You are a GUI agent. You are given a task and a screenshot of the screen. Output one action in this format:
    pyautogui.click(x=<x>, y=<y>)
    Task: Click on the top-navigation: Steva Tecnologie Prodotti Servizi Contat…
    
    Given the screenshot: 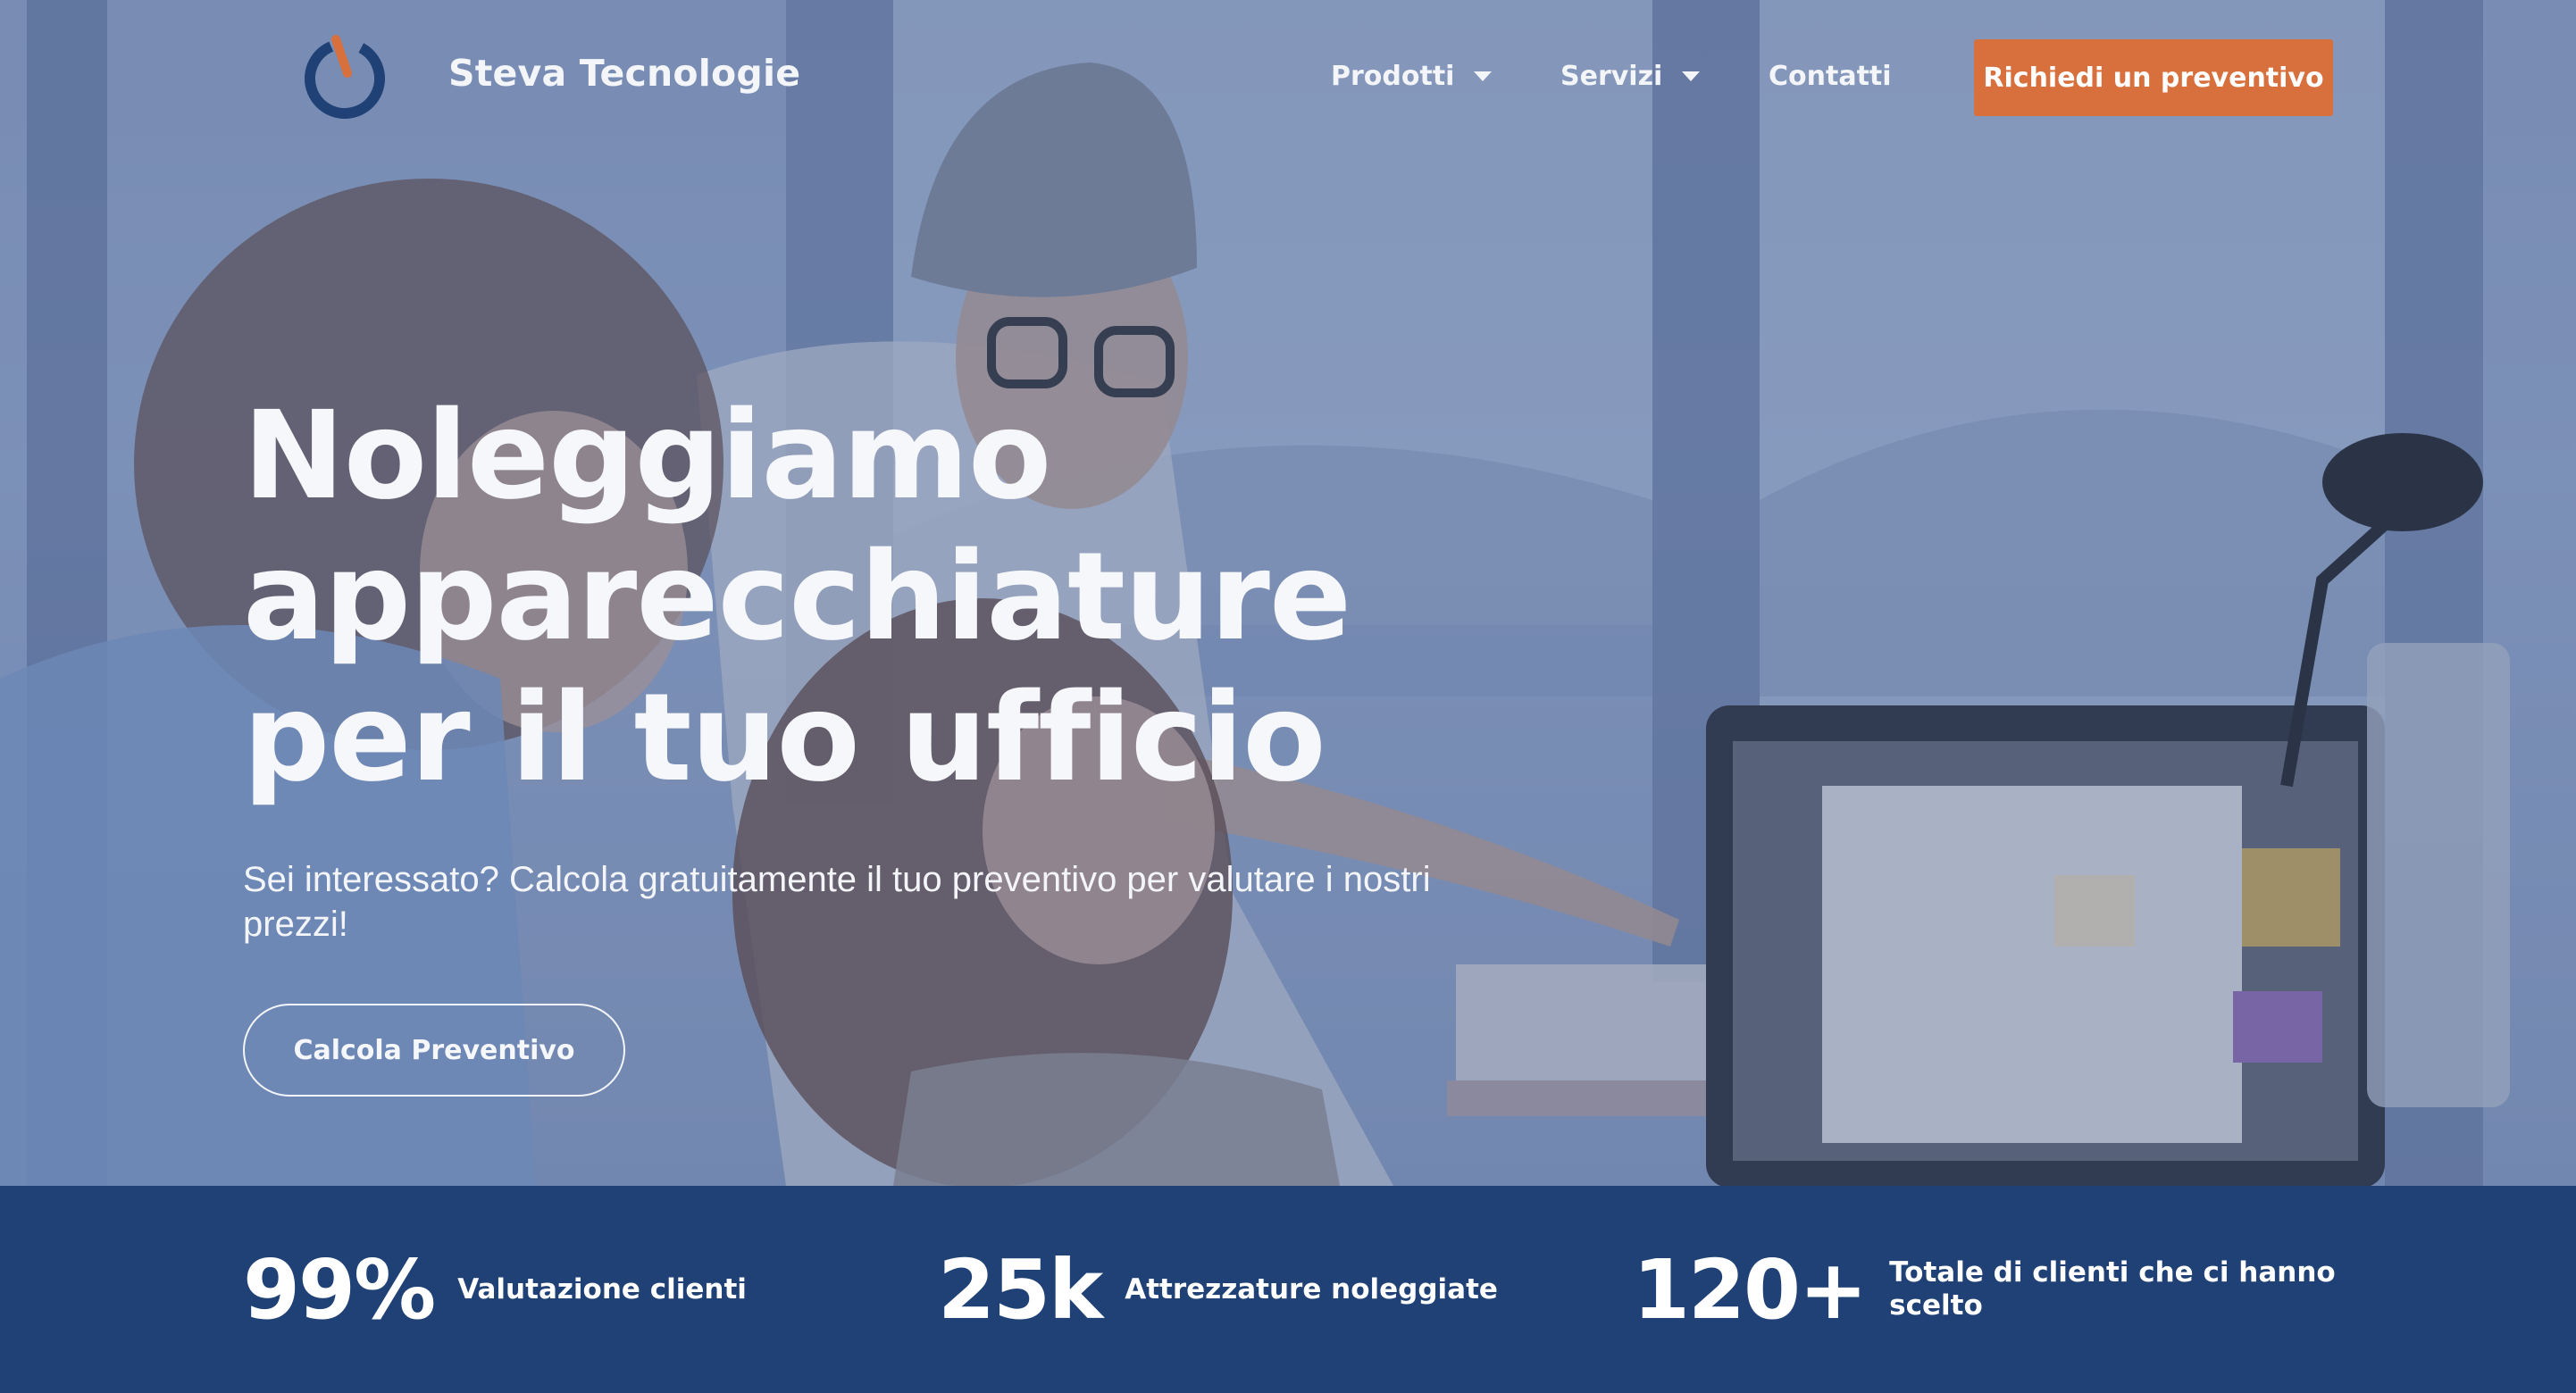 What is the action you would take?
    pyautogui.click(x=1288, y=78)
    